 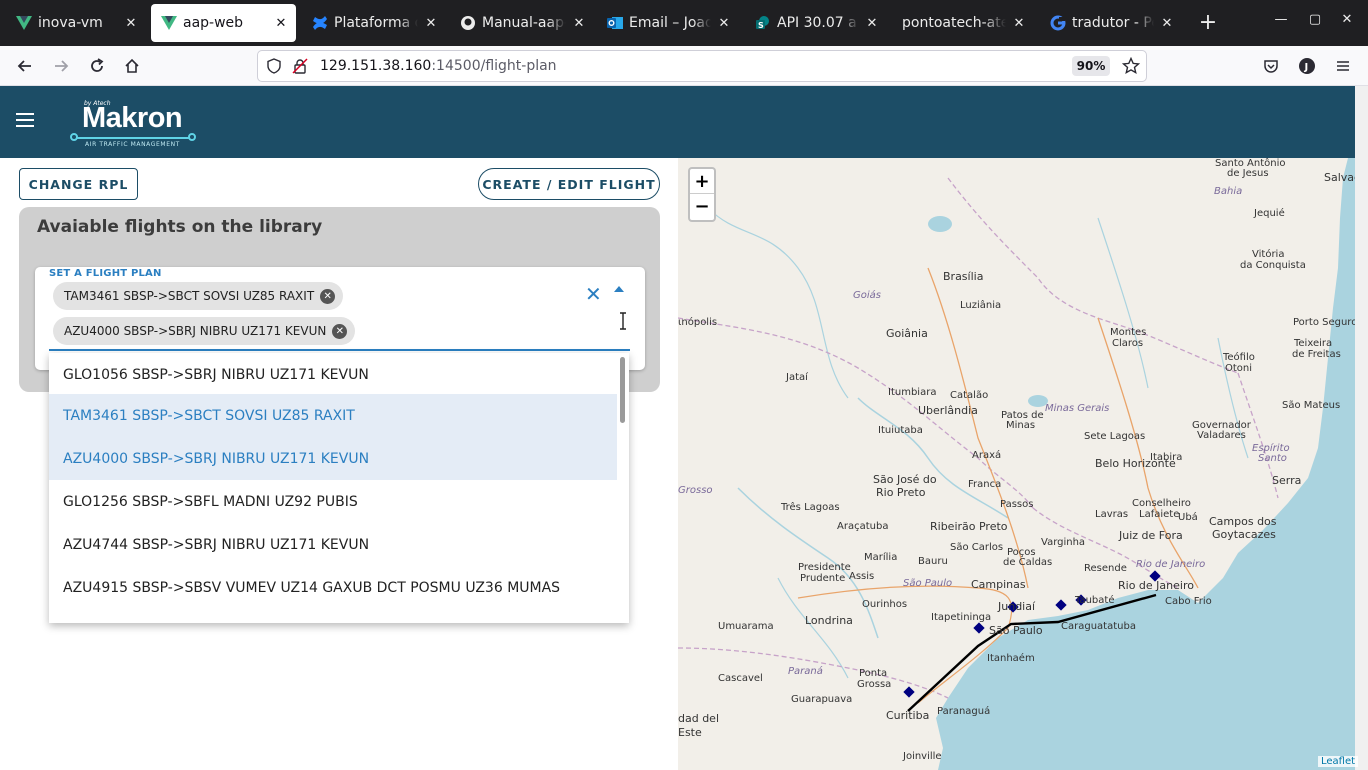 I want to click on selected-flight-chip: TAM3461 SBSP->SBCT SOVSI UZ85 RAXIT ✕, so click(x=198, y=296).